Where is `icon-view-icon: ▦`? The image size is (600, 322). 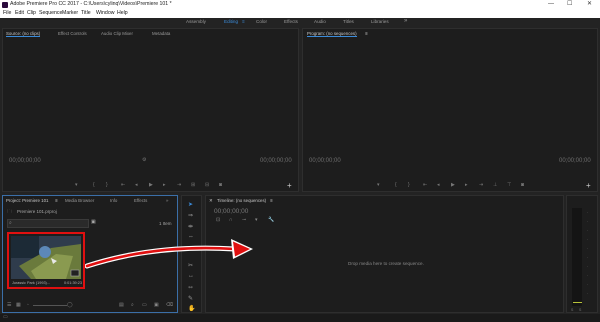
icon-view-icon: ▦ is located at coordinates (18, 305).